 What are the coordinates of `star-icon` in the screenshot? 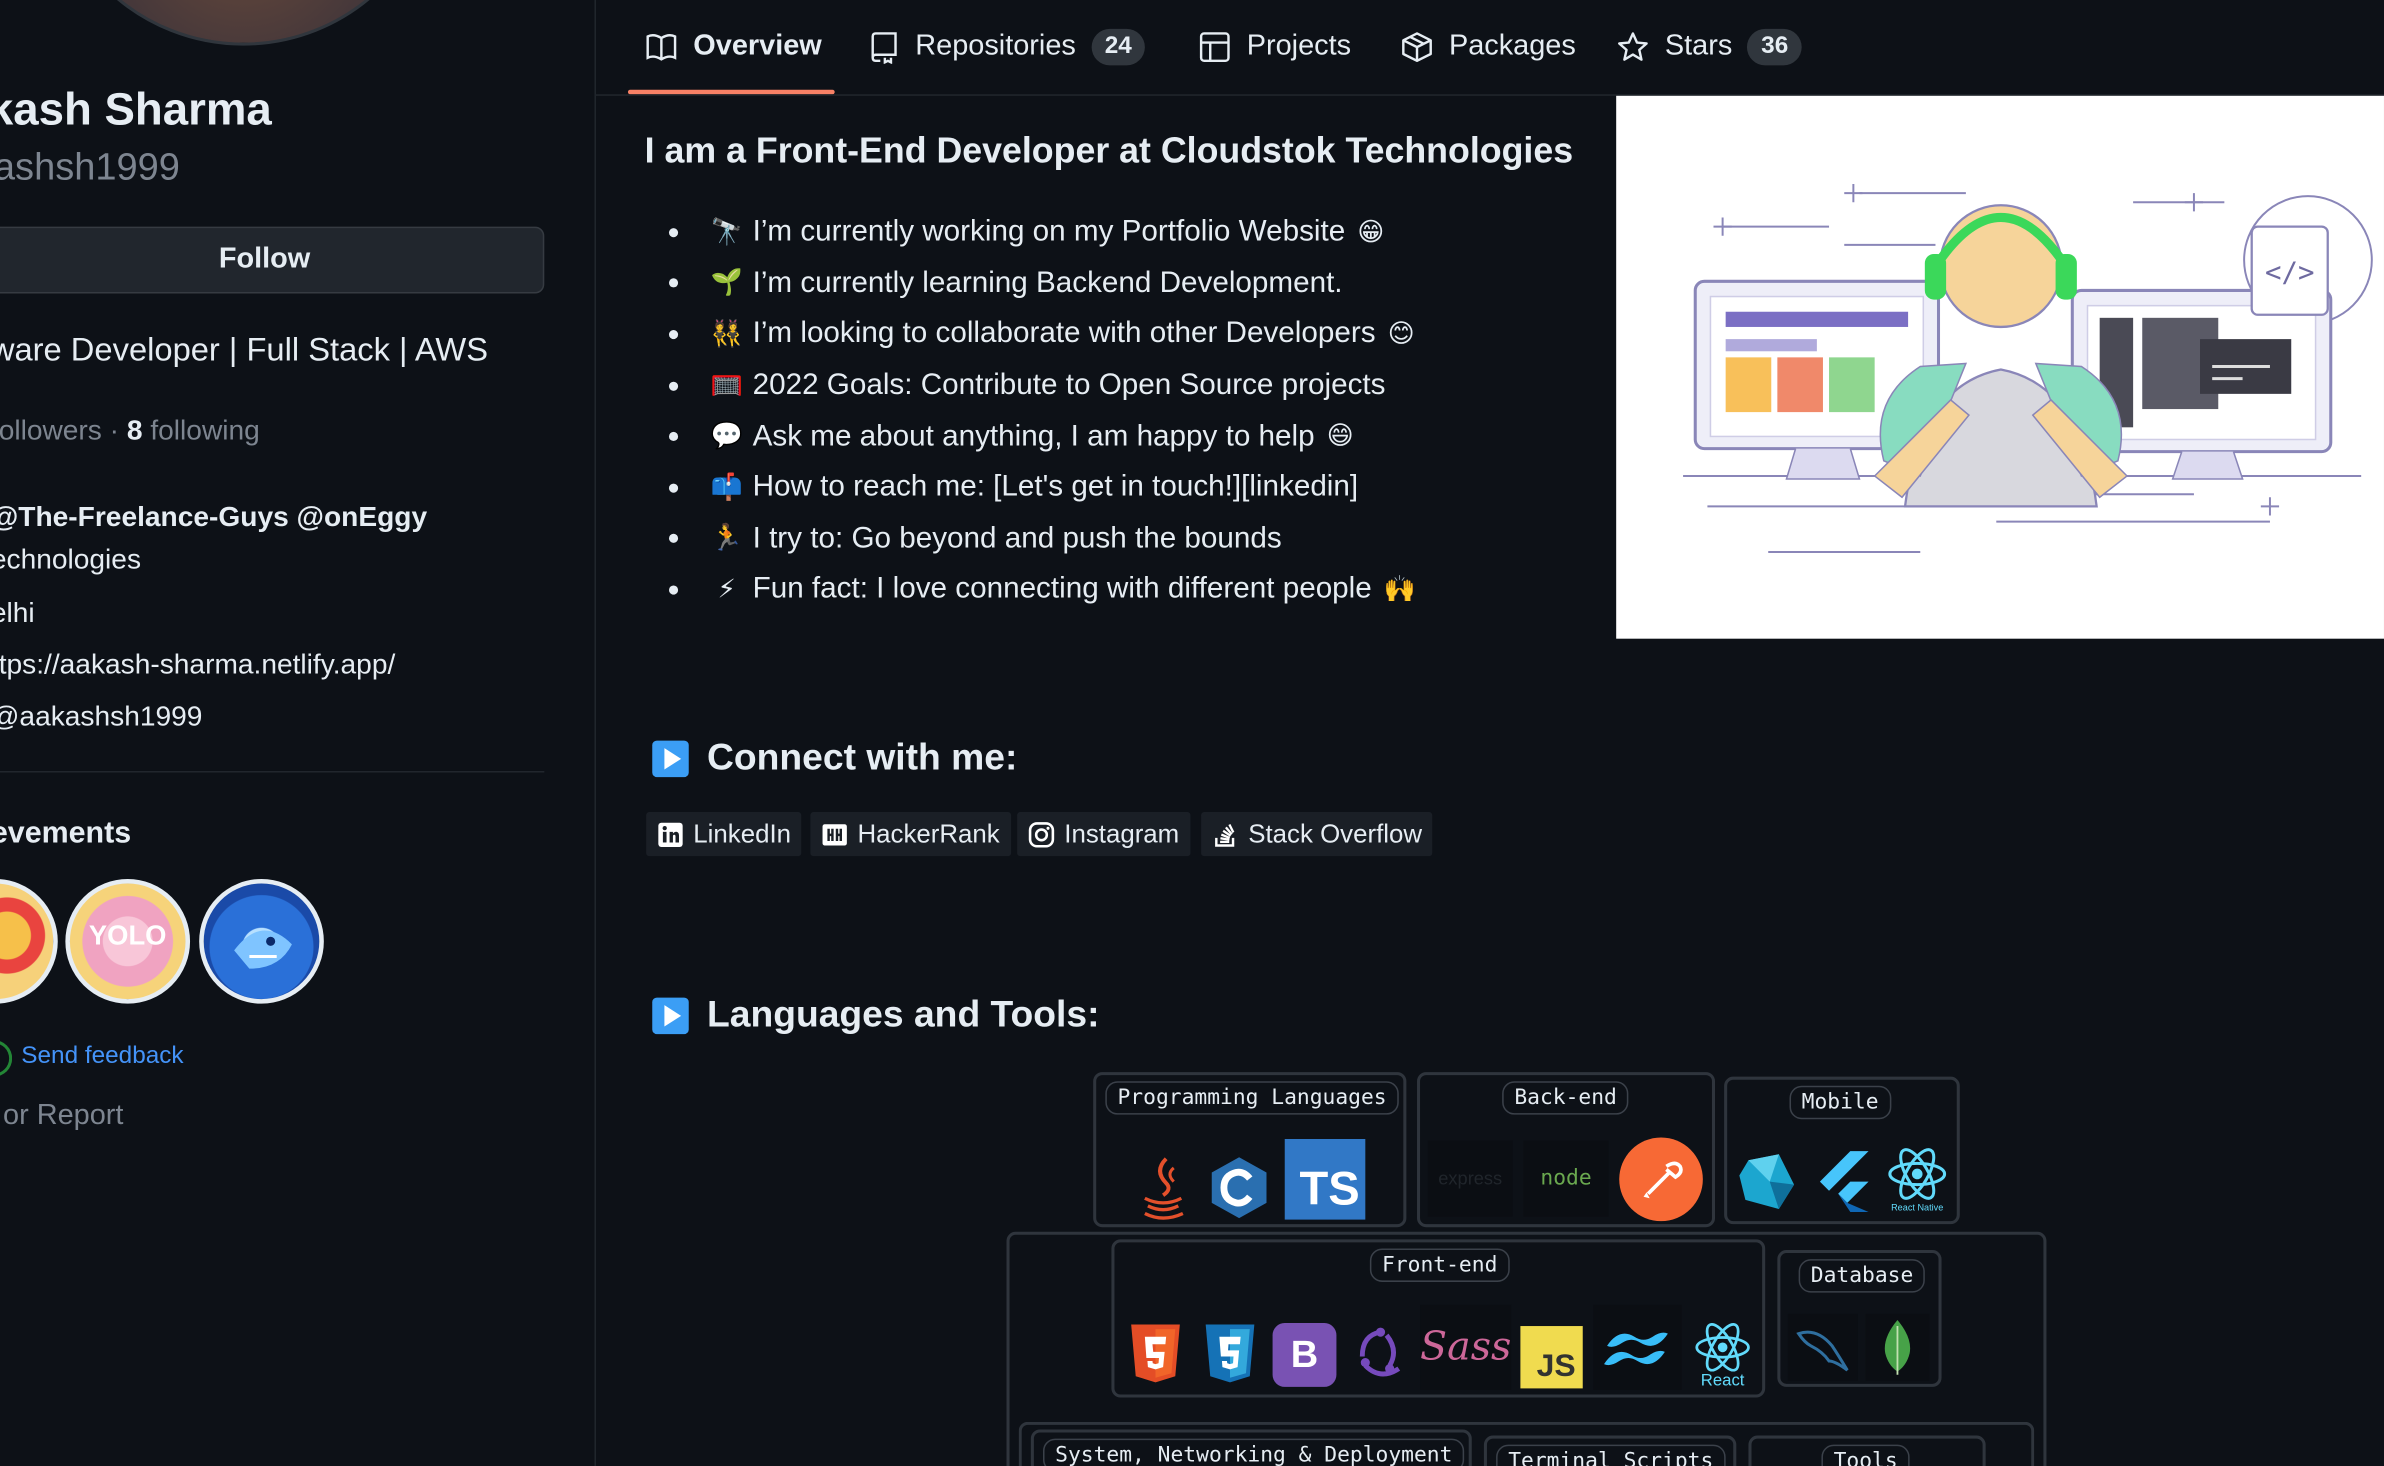 It's located at (1633, 46).